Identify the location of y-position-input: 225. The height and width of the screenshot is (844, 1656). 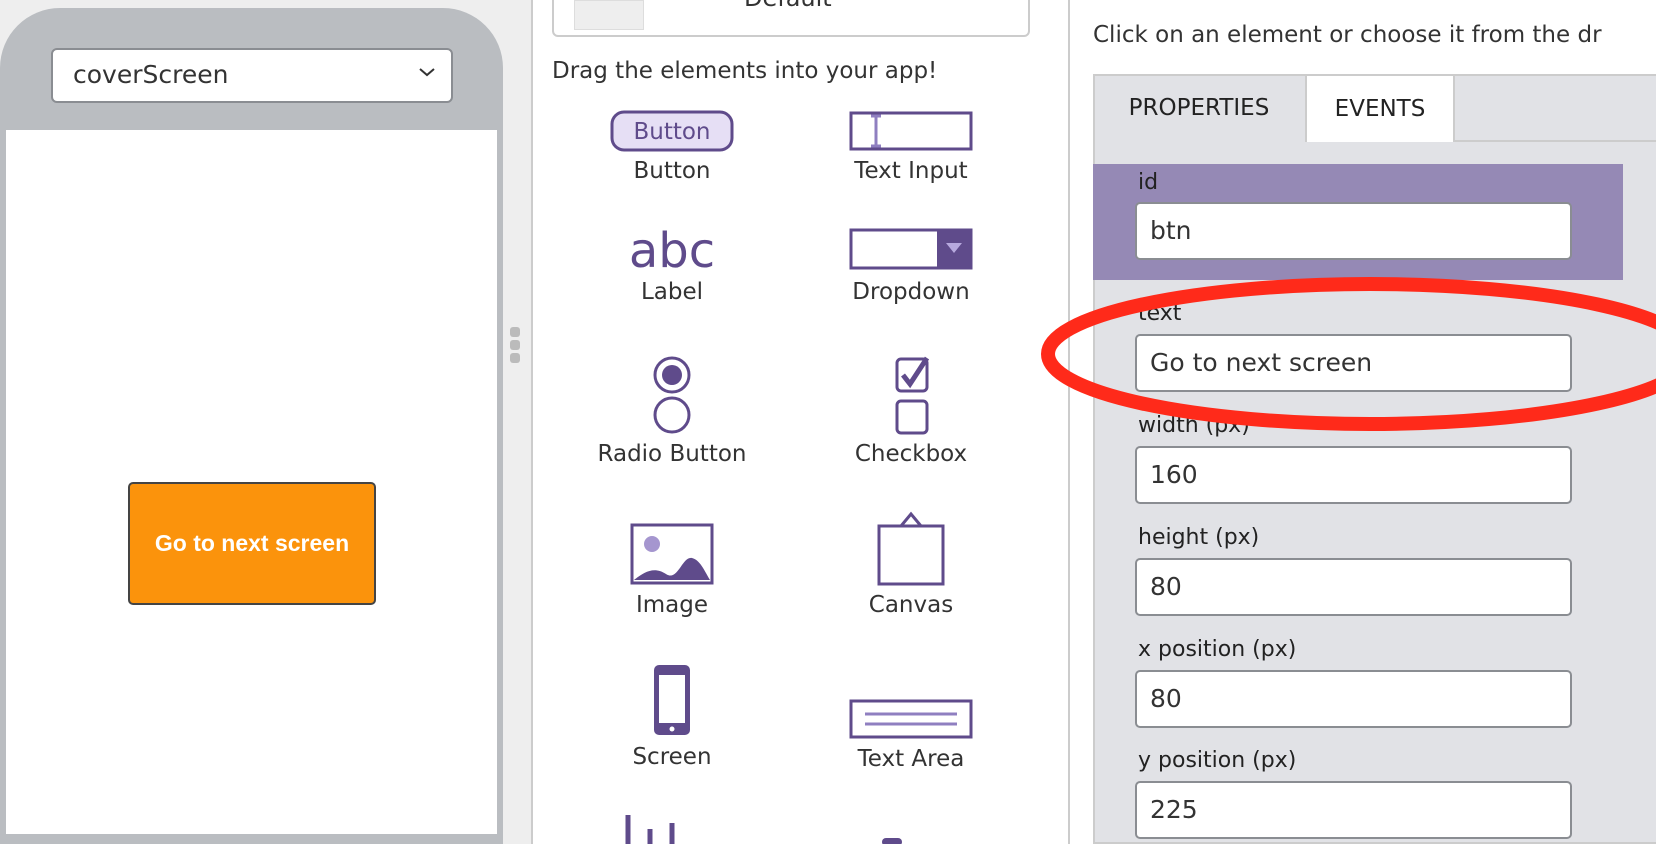
(1353, 810).